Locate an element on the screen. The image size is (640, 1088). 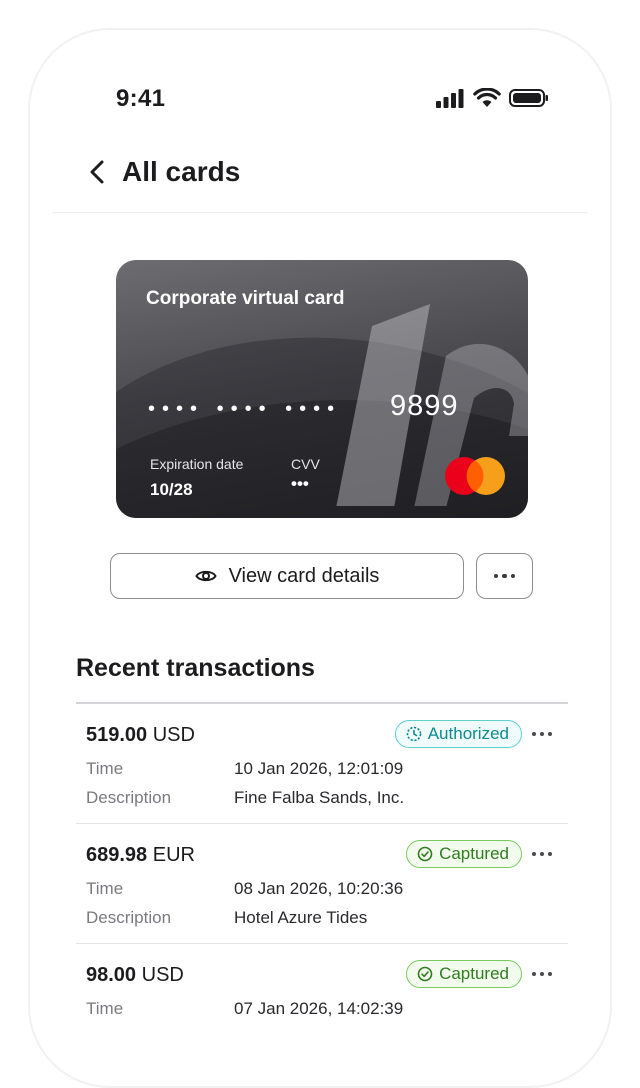
header-divider is located at coordinates (320, 212).